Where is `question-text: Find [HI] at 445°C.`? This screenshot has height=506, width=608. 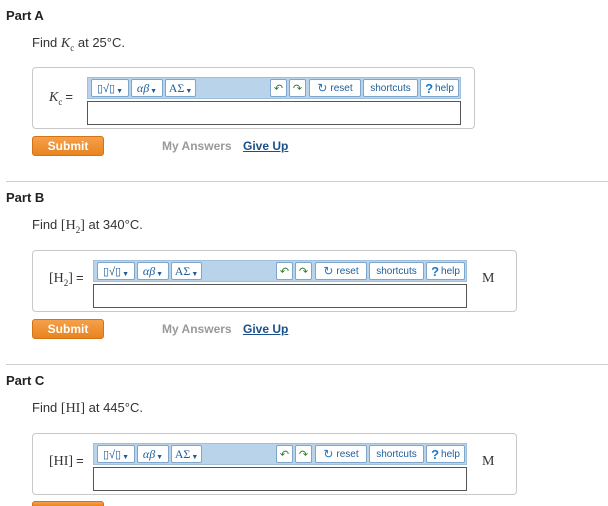
question-text: Find [HI] at 445°C. is located at coordinates (87, 408).